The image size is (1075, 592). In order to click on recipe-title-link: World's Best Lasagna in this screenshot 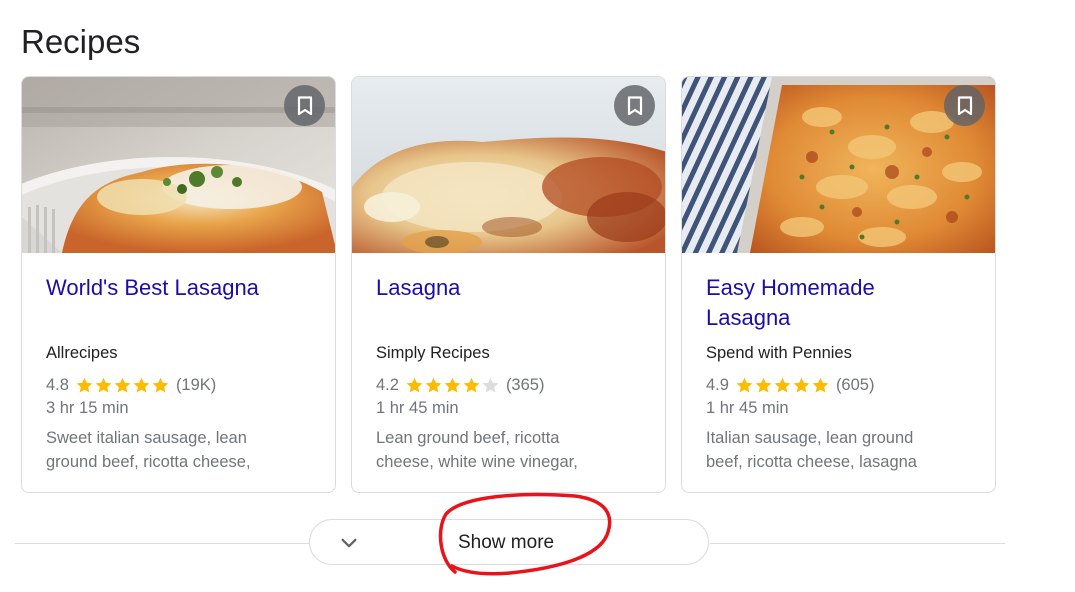, I will do `click(182, 303)`.